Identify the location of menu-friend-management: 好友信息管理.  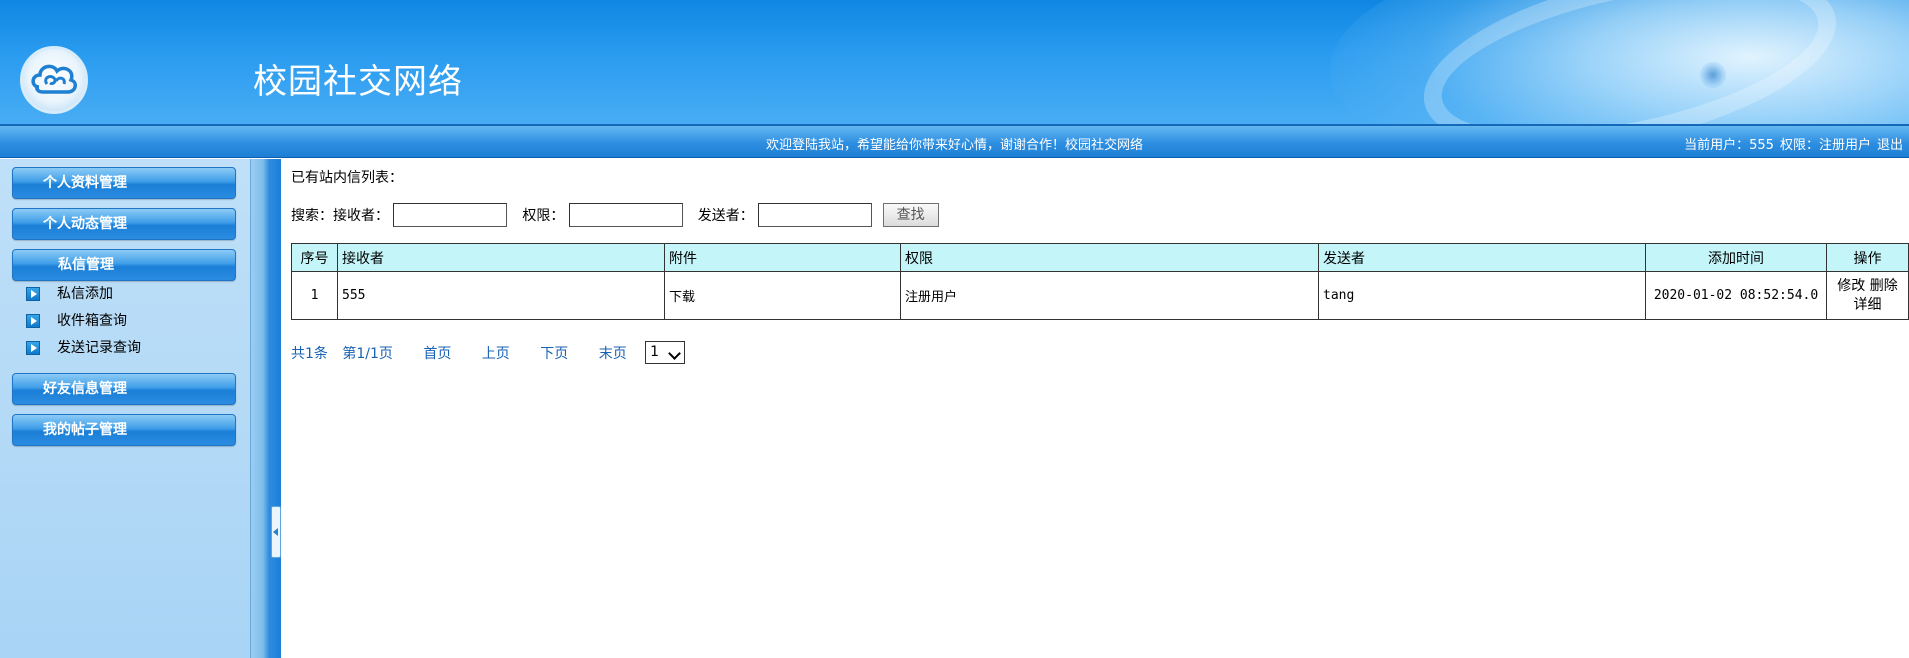
(124, 389).